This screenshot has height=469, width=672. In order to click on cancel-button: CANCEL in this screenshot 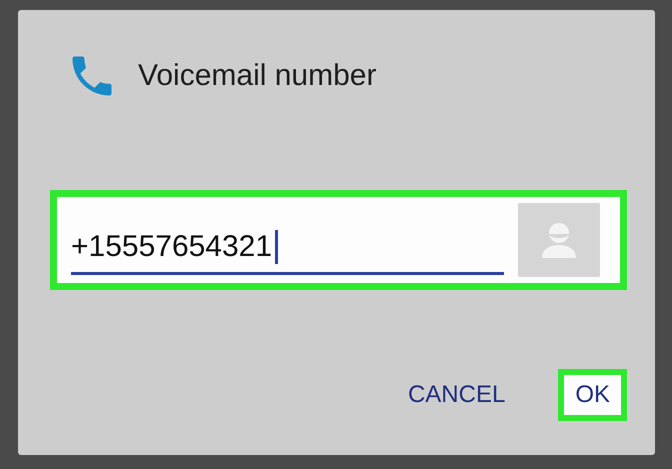, I will do `click(456, 395)`.